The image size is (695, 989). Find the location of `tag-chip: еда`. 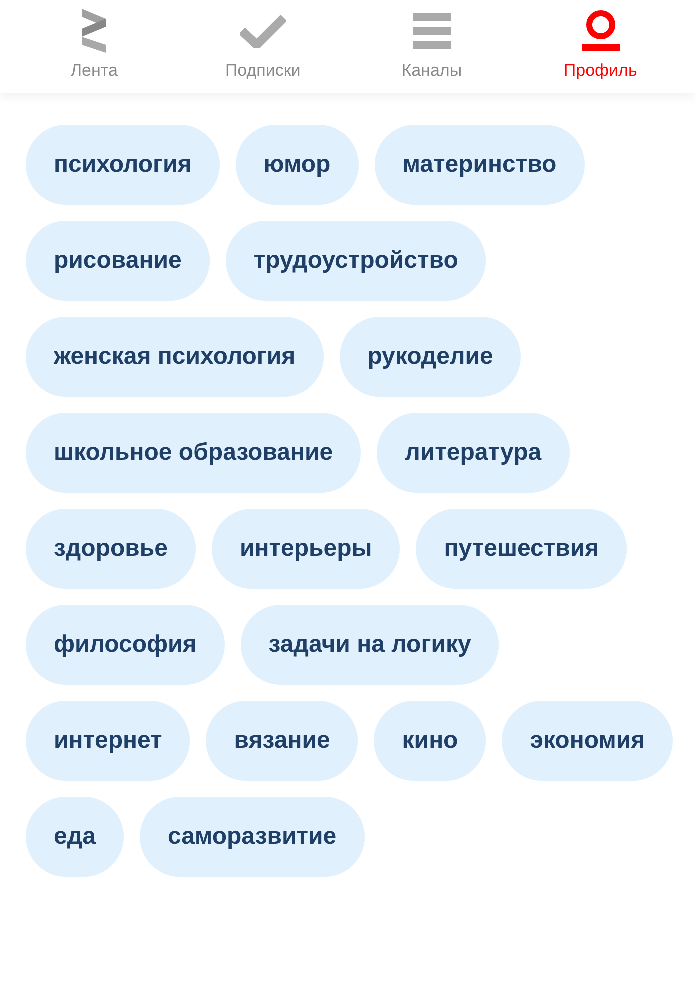

tag-chip: еда is located at coordinates (75, 837).